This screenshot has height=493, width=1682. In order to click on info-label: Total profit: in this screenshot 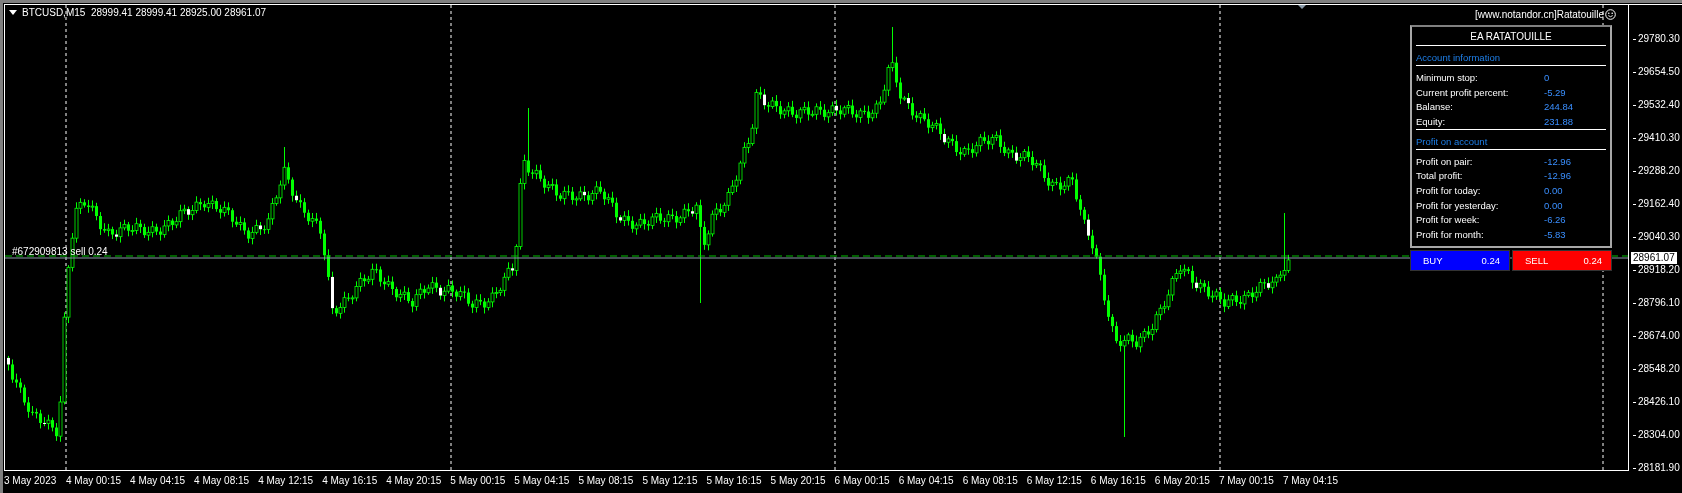, I will do `click(1440, 176)`.